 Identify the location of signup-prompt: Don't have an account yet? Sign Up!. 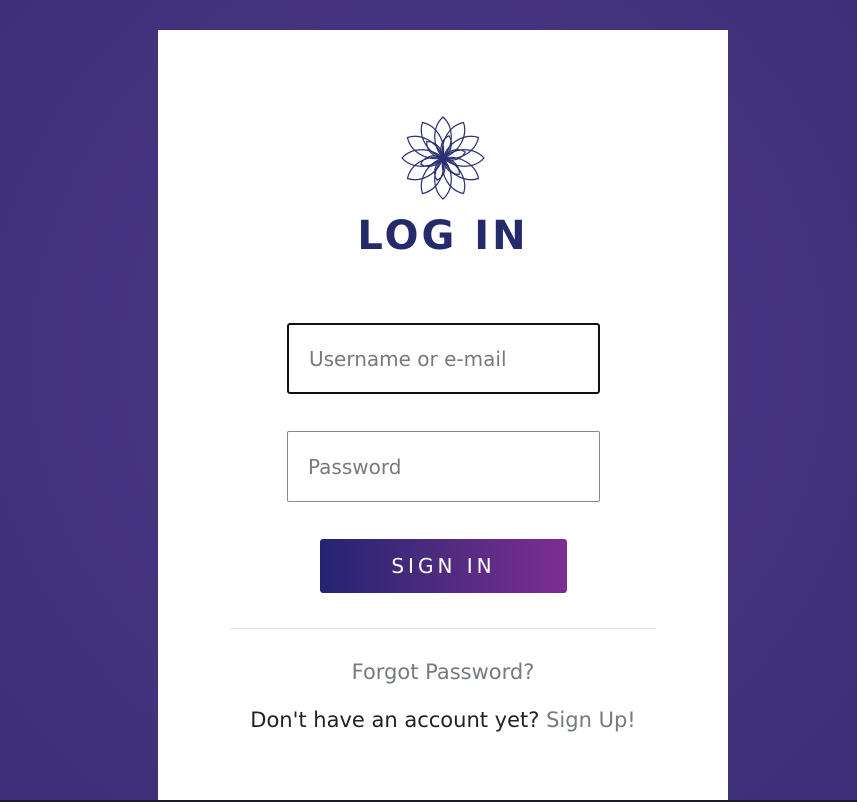
(443, 720).